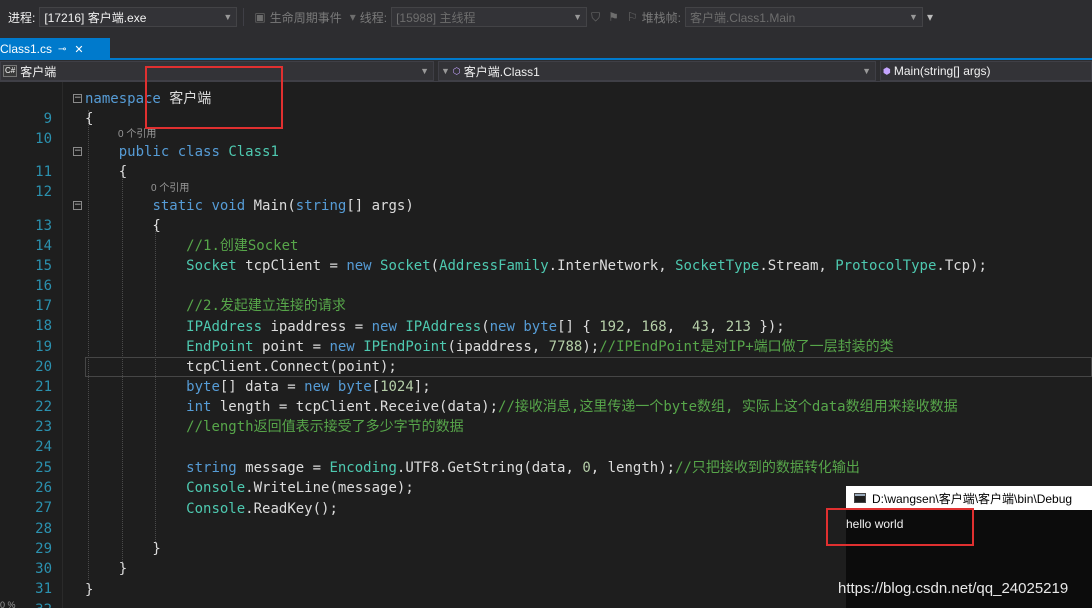 The image size is (1092, 608). Describe the element at coordinates (373, 17) in the screenshot. I see `thread-label: 线程:` at that location.